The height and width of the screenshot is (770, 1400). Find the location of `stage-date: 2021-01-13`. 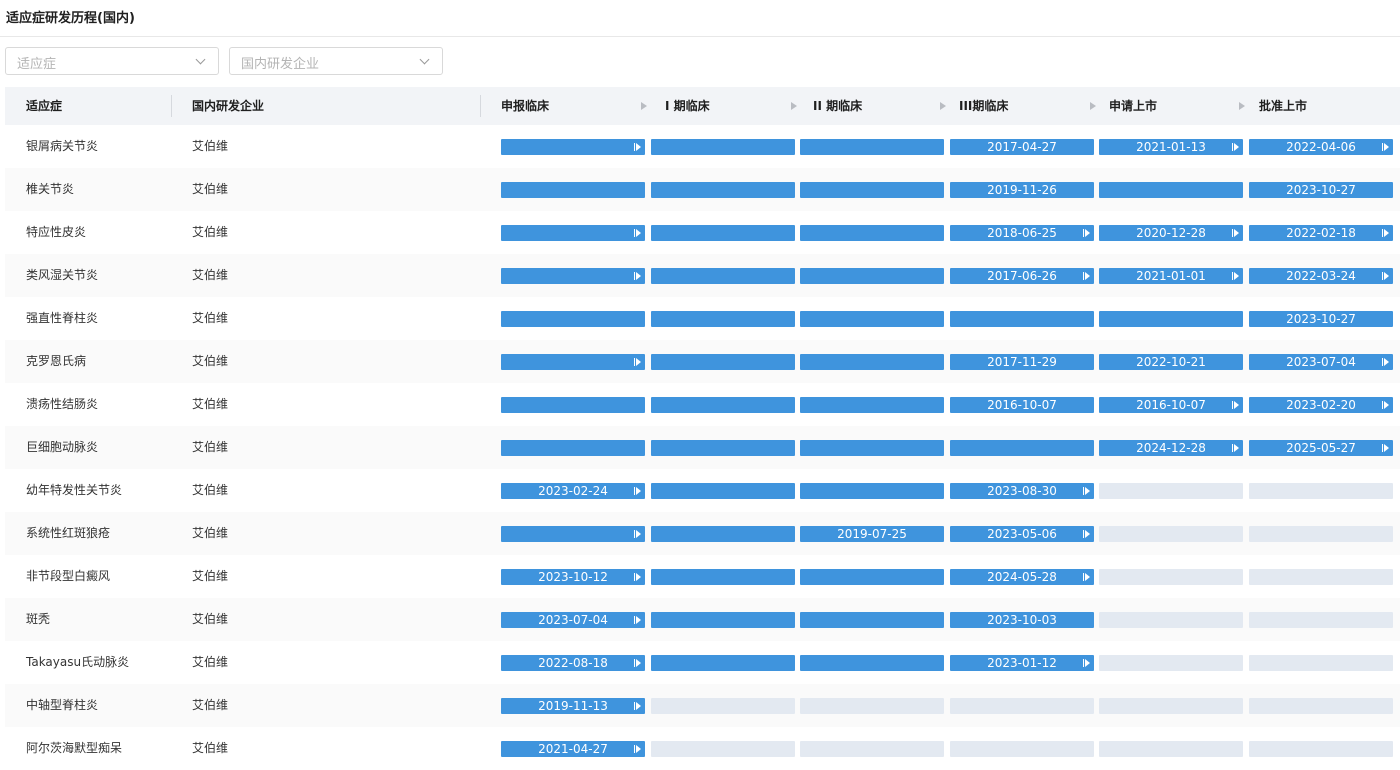

stage-date: 2021-01-13 is located at coordinates (1171, 147).